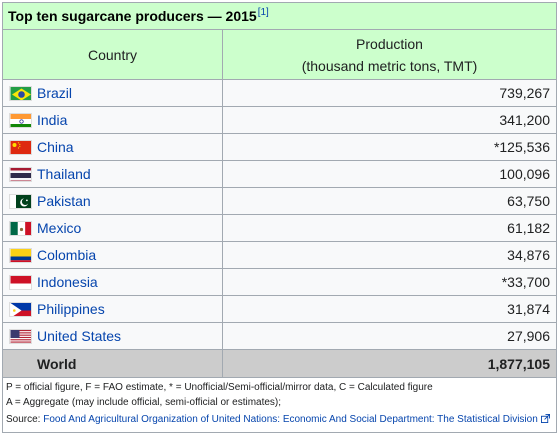 The height and width of the screenshot is (436, 560). I want to click on country-cell: Brazil, so click(113, 93).